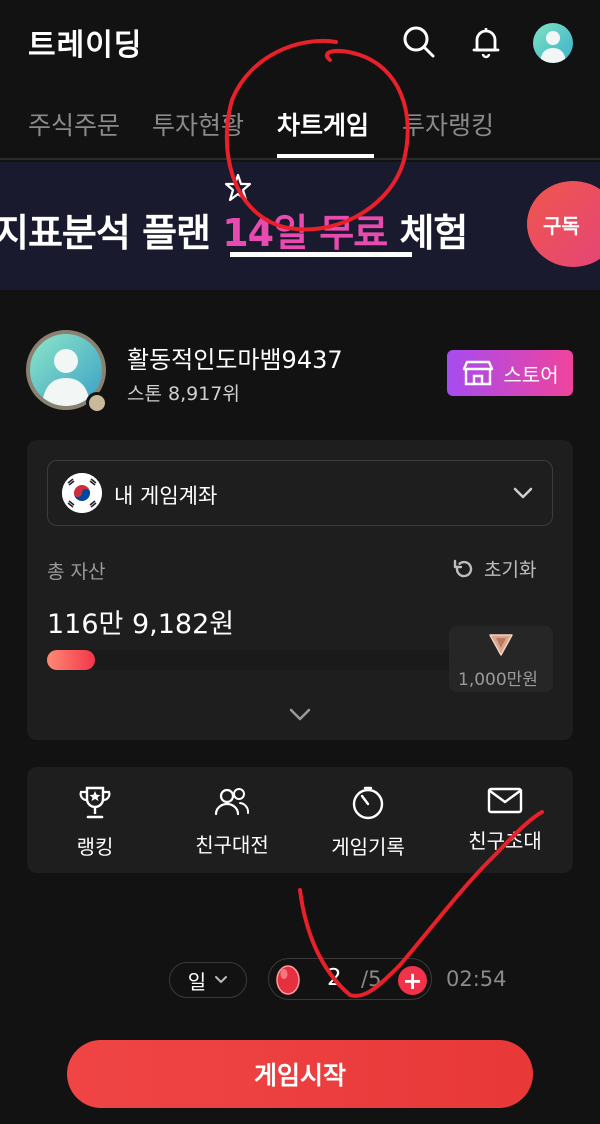  Describe the element at coordinates (95, 825) in the screenshot. I see `menu-ranking: 랭킹` at that location.